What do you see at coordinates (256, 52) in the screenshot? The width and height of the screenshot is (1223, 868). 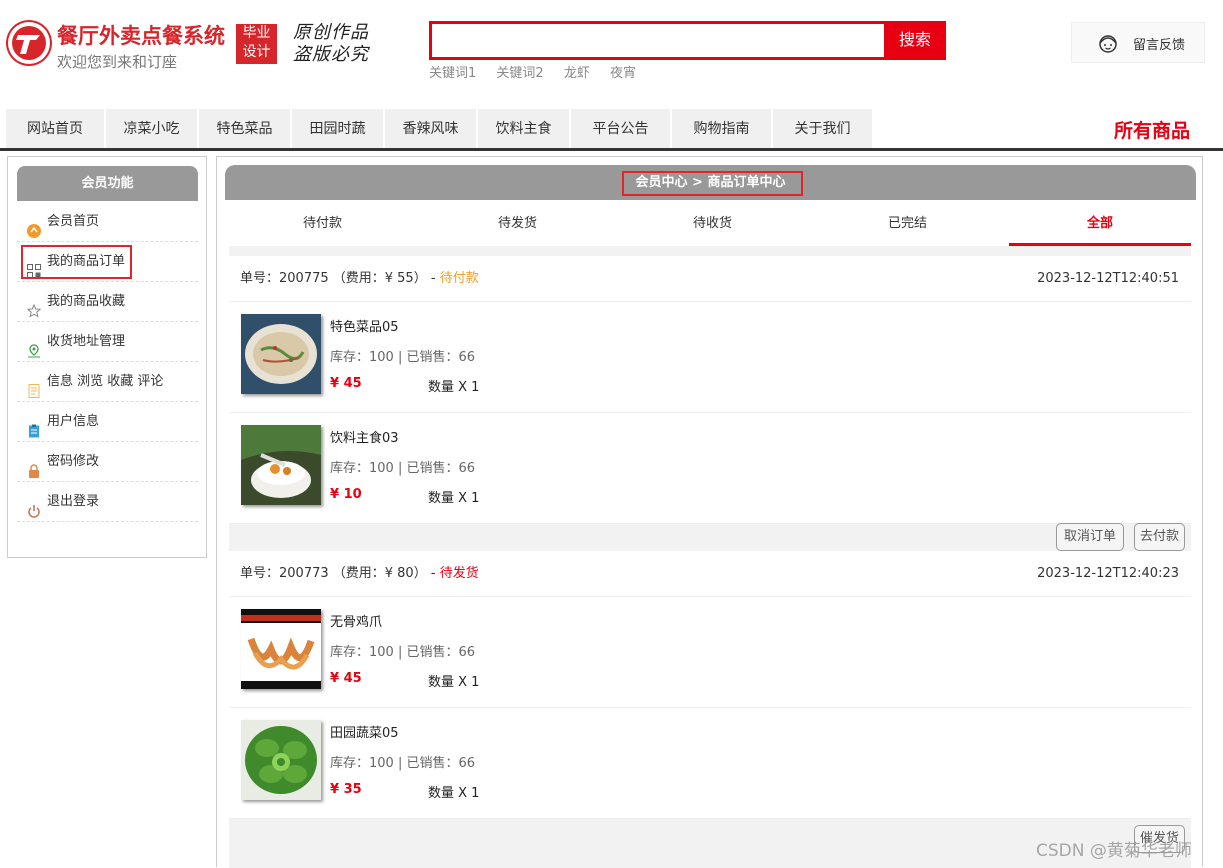 I see `badge-line2: 设计` at bounding box center [256, 52].